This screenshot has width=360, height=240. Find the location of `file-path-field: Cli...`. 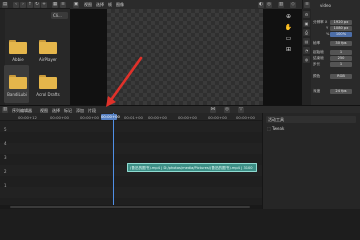

file-path-field: Cli... is located at coordinates (59, 15).